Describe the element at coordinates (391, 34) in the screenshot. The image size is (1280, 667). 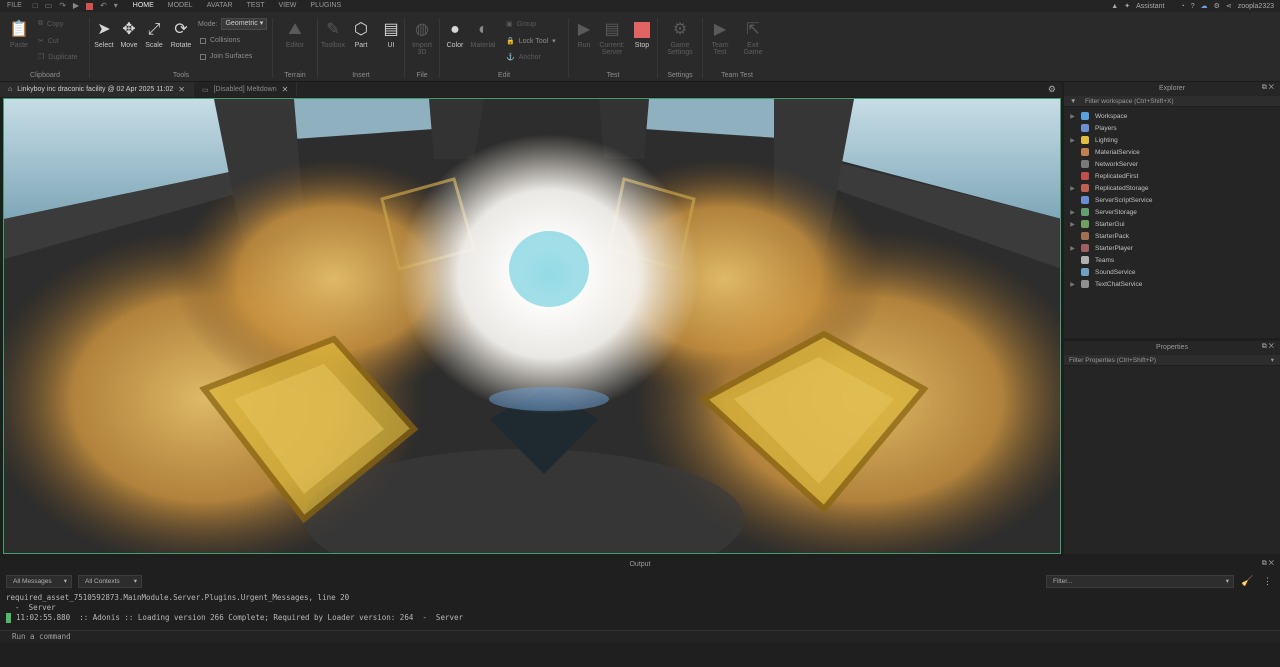
I see `ui-button: ▤ UI` at that location.